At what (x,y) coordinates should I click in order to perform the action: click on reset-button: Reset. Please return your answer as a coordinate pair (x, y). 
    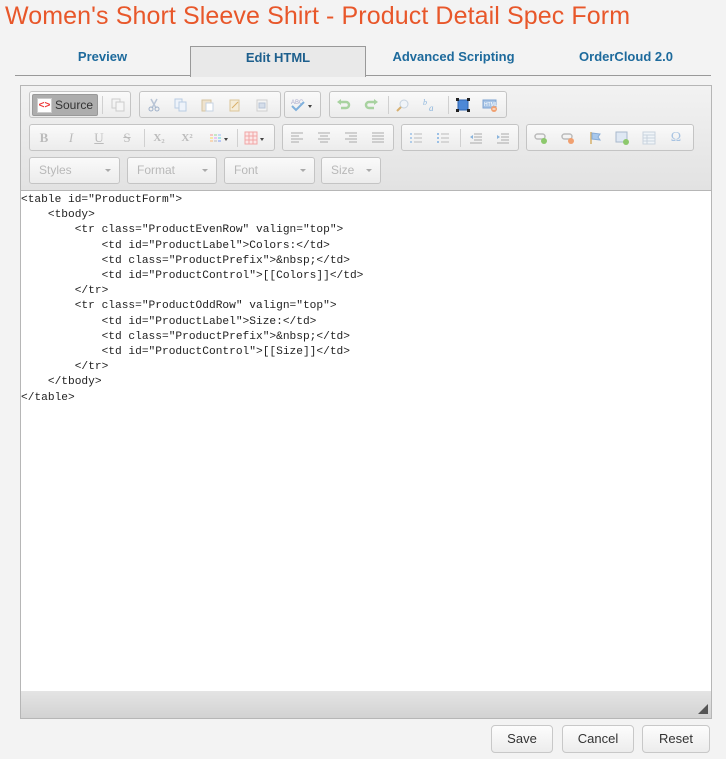
    Looking at the image, I should click on (676, 739).